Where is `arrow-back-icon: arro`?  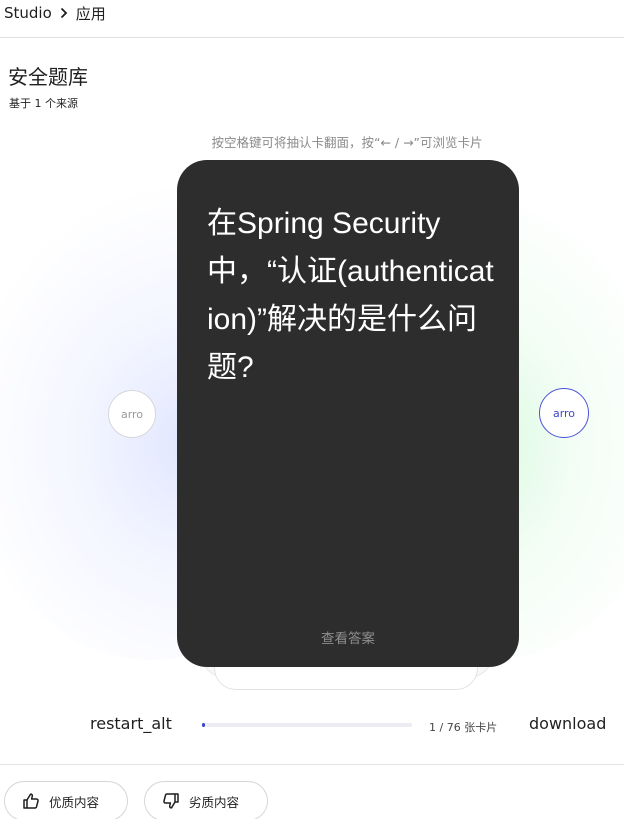 arrow-back-icon: arro is located at coordinates (132, 414).